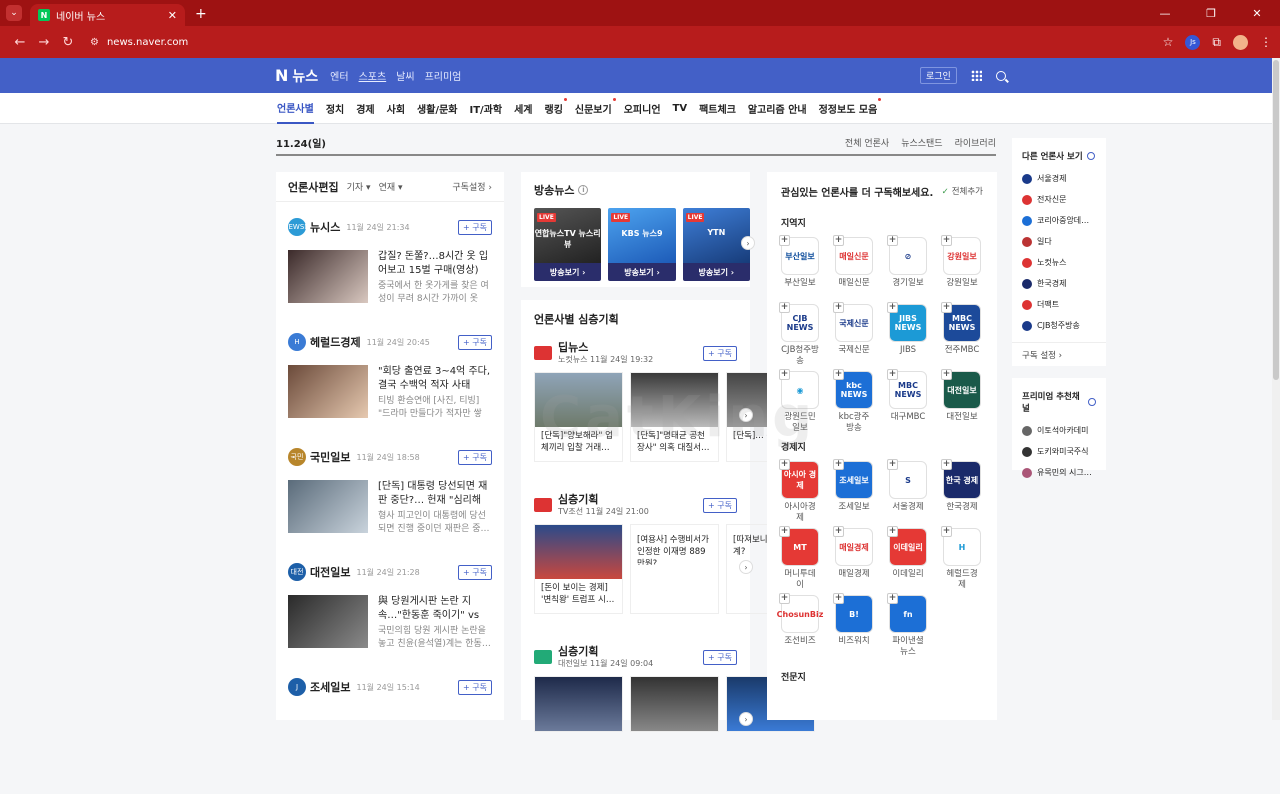  What do you see at coordinates (907, 267) in the screenshot?
I see `press-item: ⊘ + 경기일보` at bounding box center [907, 267].